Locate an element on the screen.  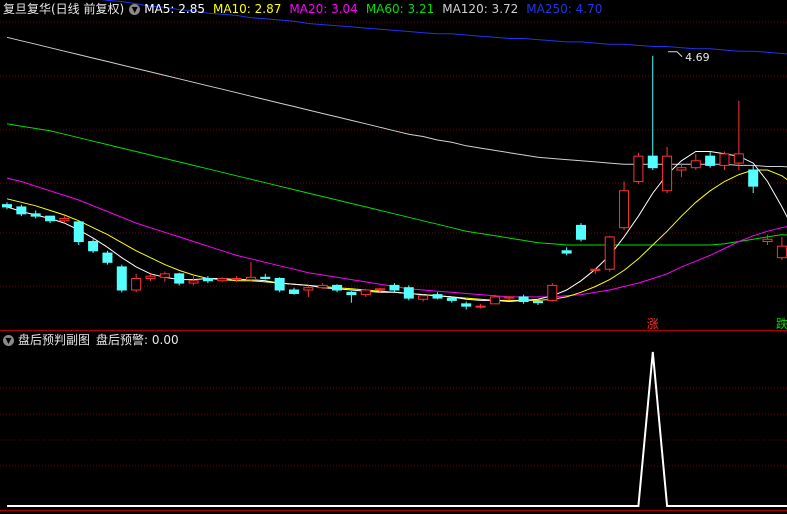
ma-legend-item: MA5: 2.85 is located at coordinates (174, 9).